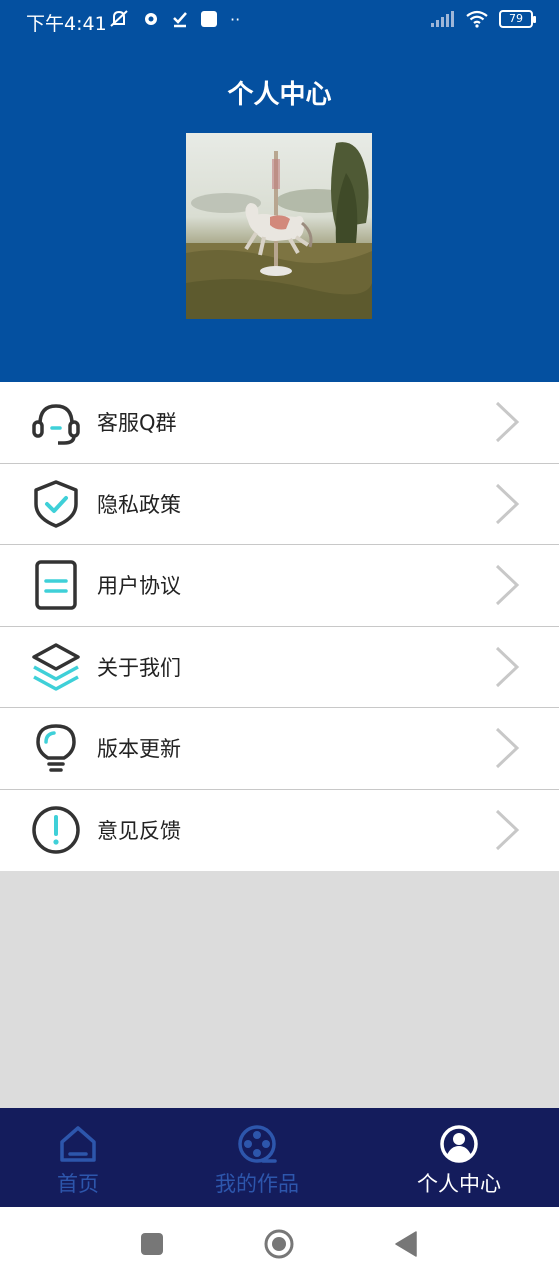  I want to click on menu-item-label: 用户协议, so click(139, 586).